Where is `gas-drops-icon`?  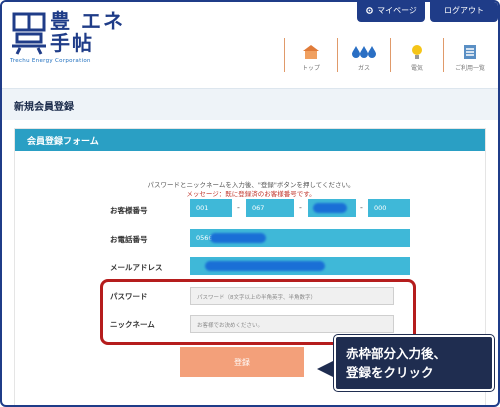 gas-drops-icon is located at coordinates (364, 52).